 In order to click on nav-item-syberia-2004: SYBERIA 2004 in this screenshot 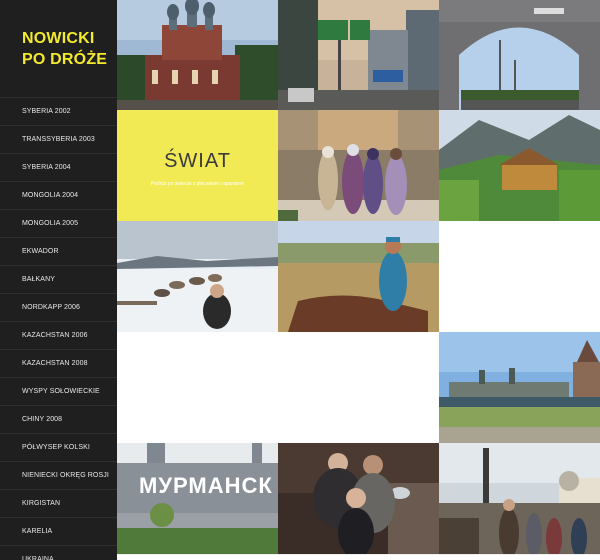, I will do `click(58, 167)`.